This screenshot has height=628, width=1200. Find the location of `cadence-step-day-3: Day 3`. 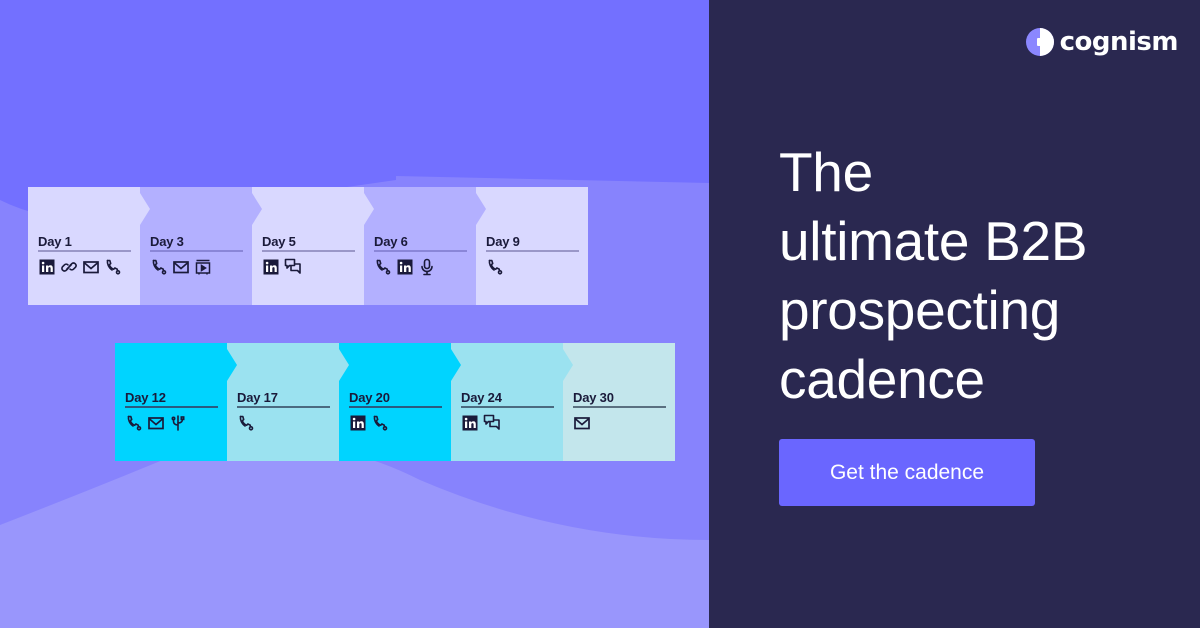

cadence-step-day-3: Day 3 is located at coordinates (196, 246).